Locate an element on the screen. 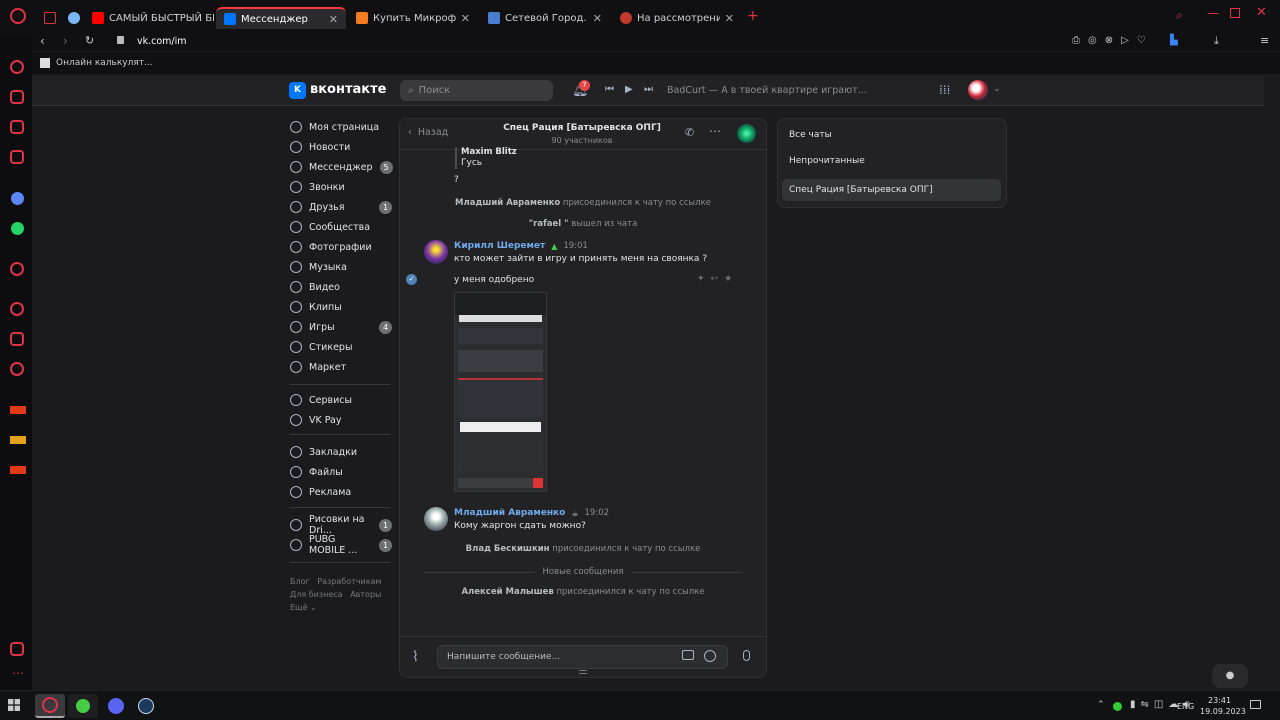 This screenshot has width=1280, height=720. settings-icon is located at coordinates (17, 369).